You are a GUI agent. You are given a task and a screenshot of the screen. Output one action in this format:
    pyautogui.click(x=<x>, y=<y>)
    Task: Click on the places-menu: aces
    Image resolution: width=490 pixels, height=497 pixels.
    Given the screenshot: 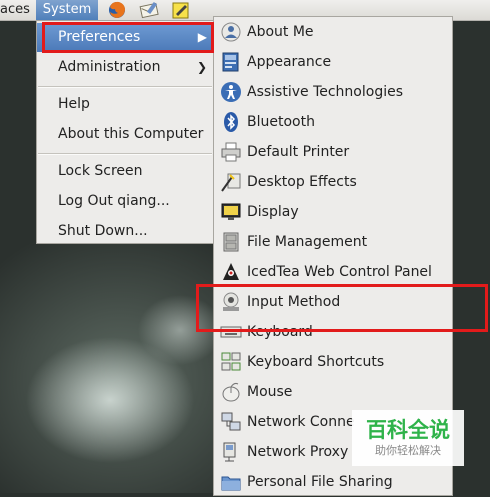 What is the action you would take?
    pyautogui.click(x=15, y=10)
    